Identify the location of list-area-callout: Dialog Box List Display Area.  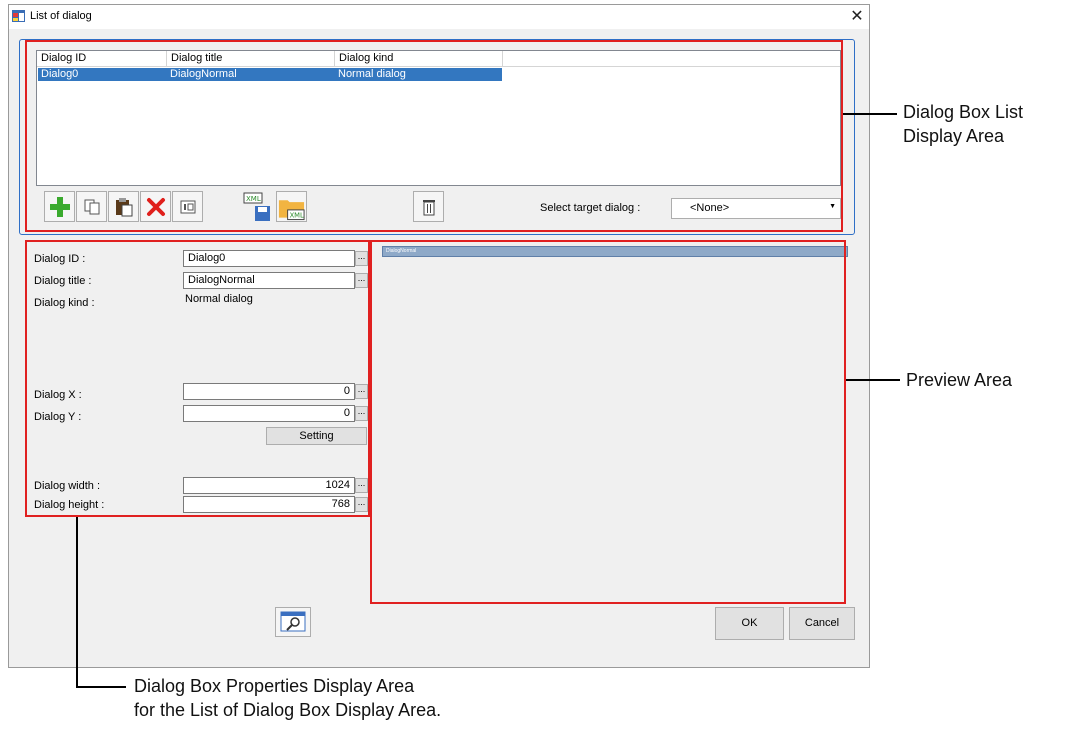
(963, 124).